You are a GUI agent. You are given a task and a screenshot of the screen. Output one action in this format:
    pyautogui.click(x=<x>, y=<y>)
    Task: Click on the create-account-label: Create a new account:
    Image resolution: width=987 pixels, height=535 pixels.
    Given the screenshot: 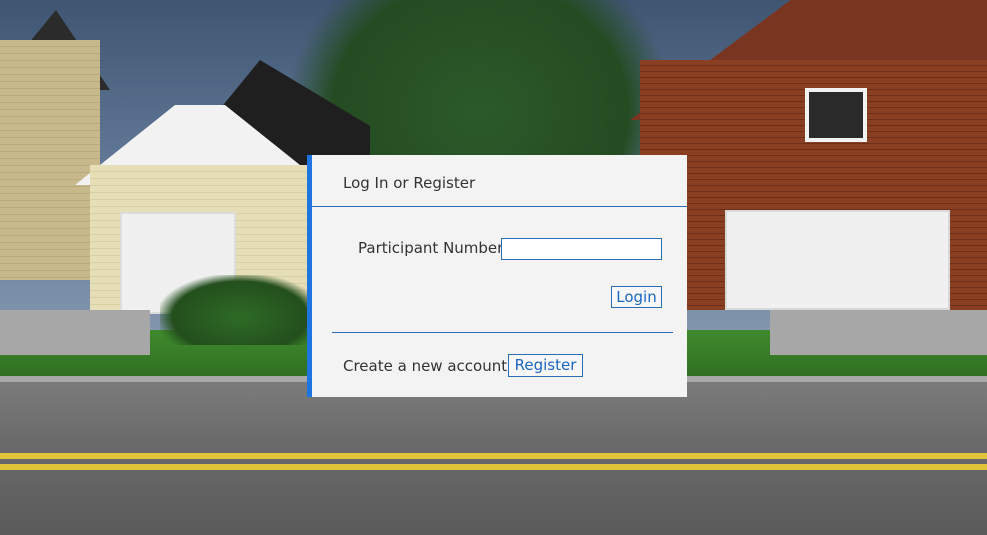 What is the action you would take?
    pyautogui.click(x=428, y=366)
    